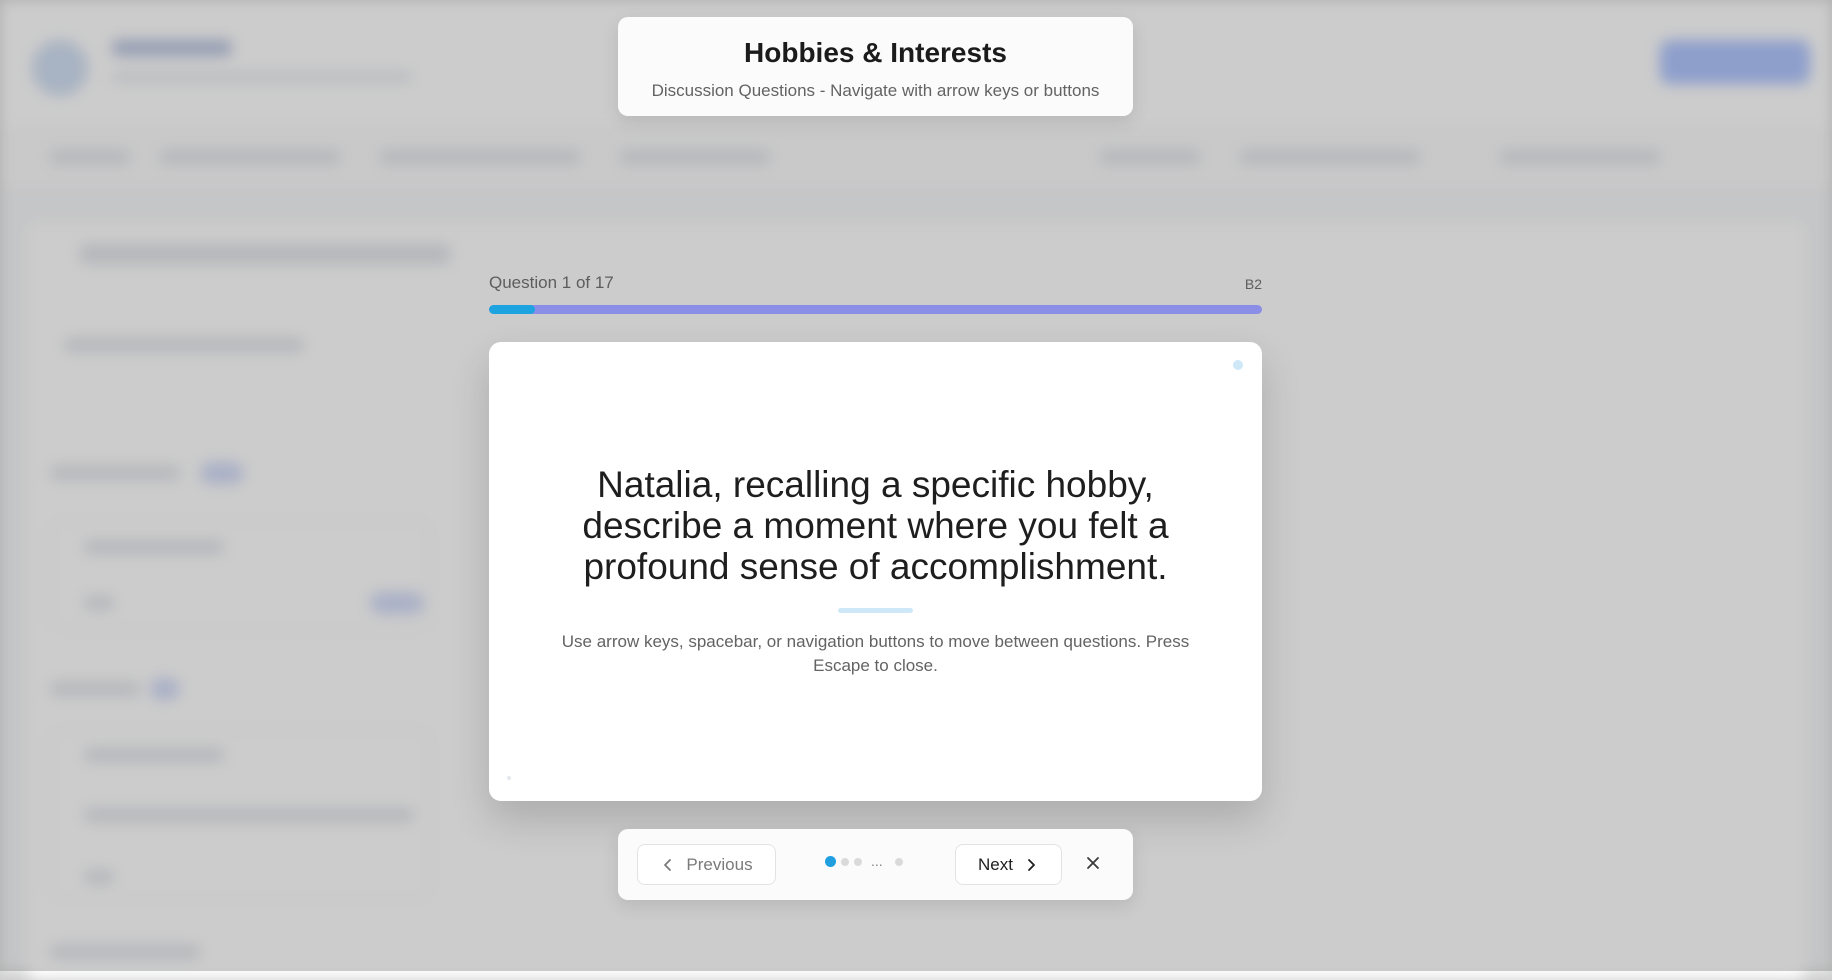 Image resolution: width=1832 pixels, height=980 pixels. I want to click on previous-button: Previous, so click(706, 864).